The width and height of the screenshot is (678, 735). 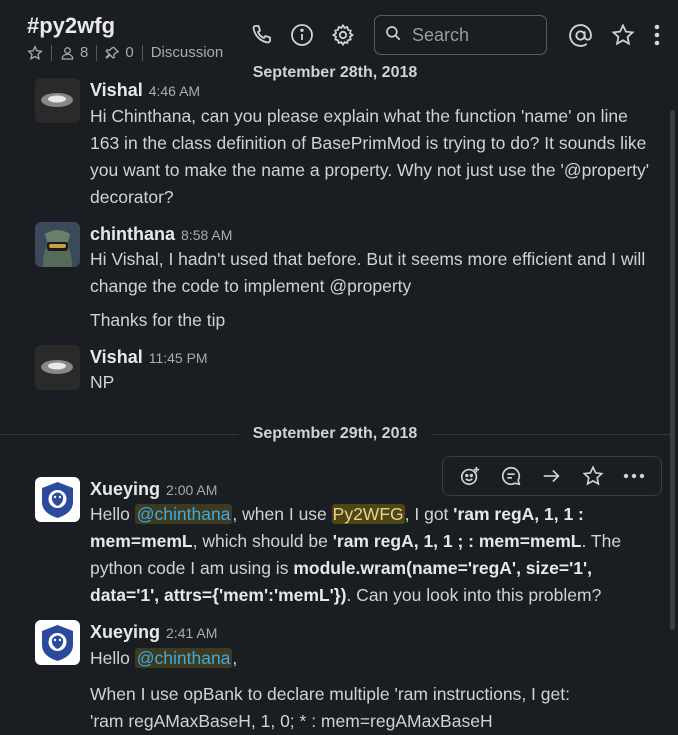 I want to click on timestamp: 2:41 AM, so click(x=191, y=633).